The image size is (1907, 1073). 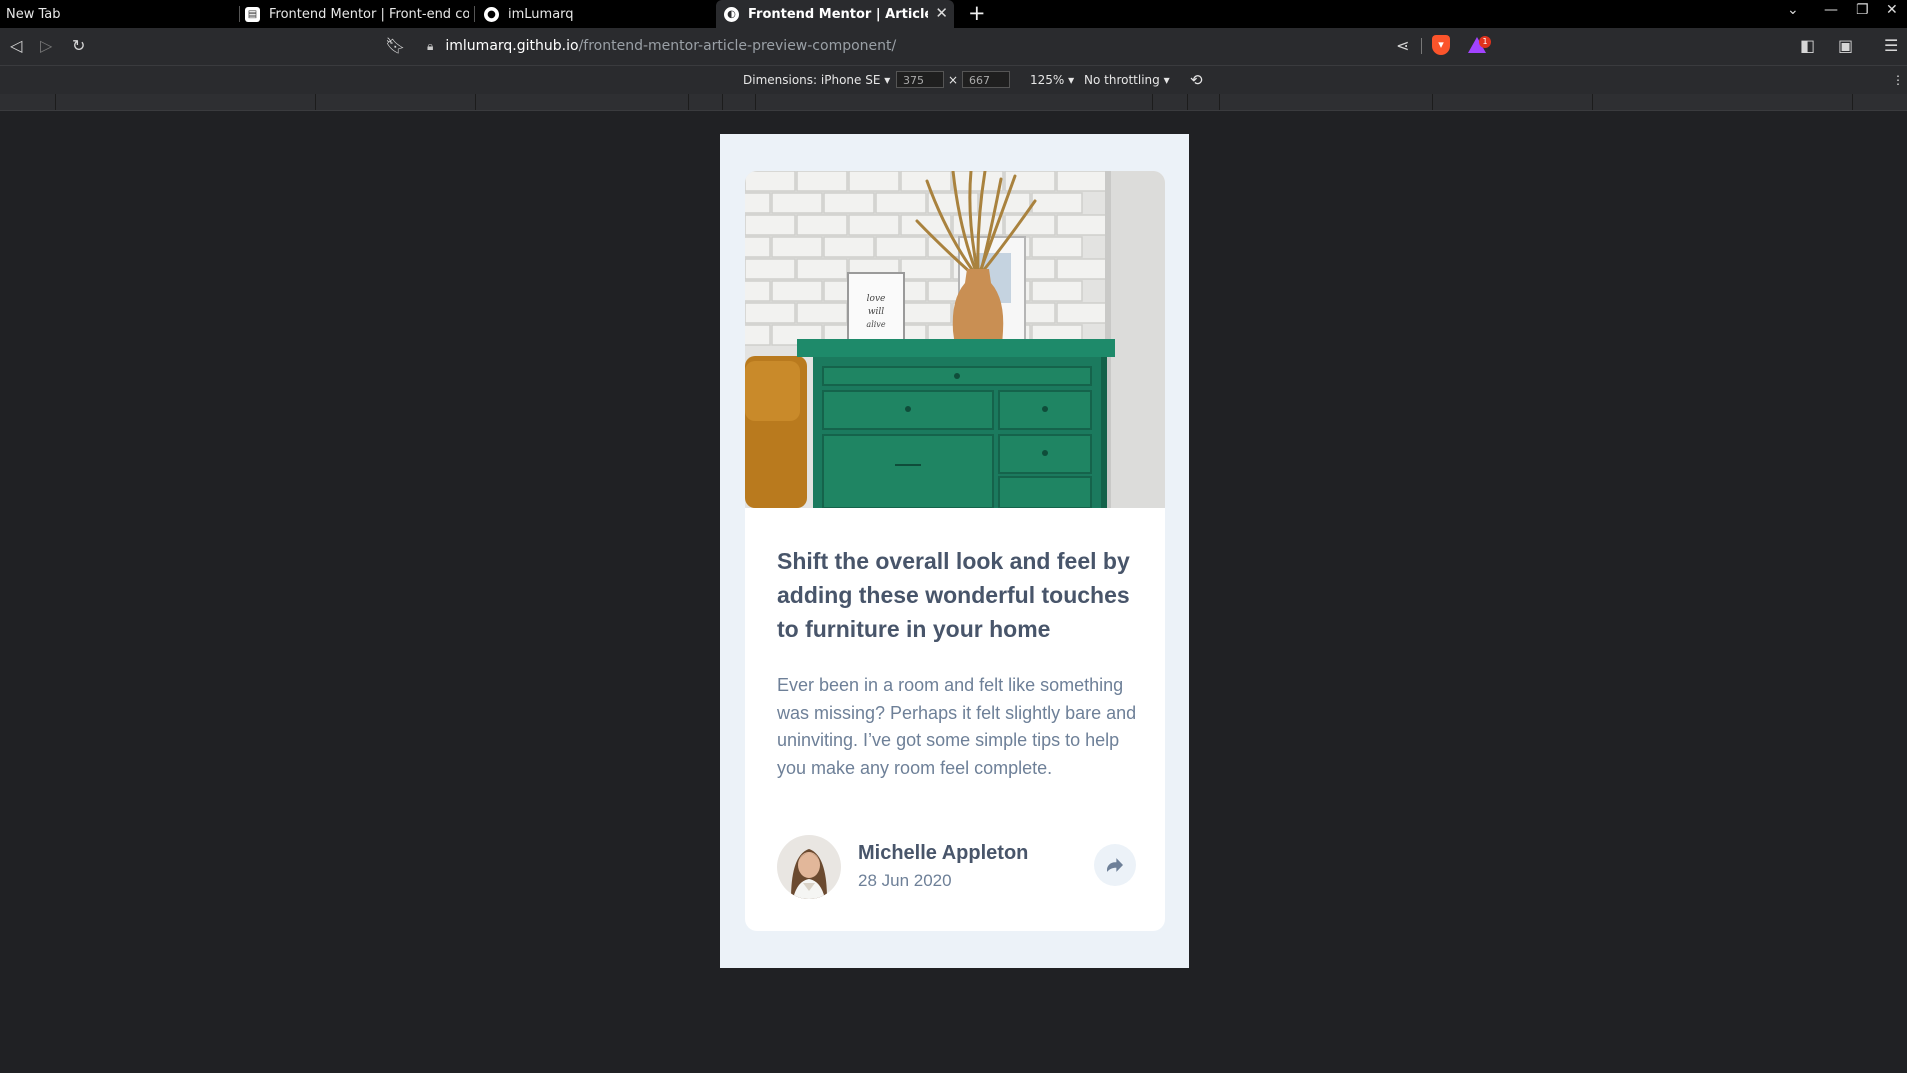 I want to click on rewards-badge: 1, so click(x=1485, y=42).